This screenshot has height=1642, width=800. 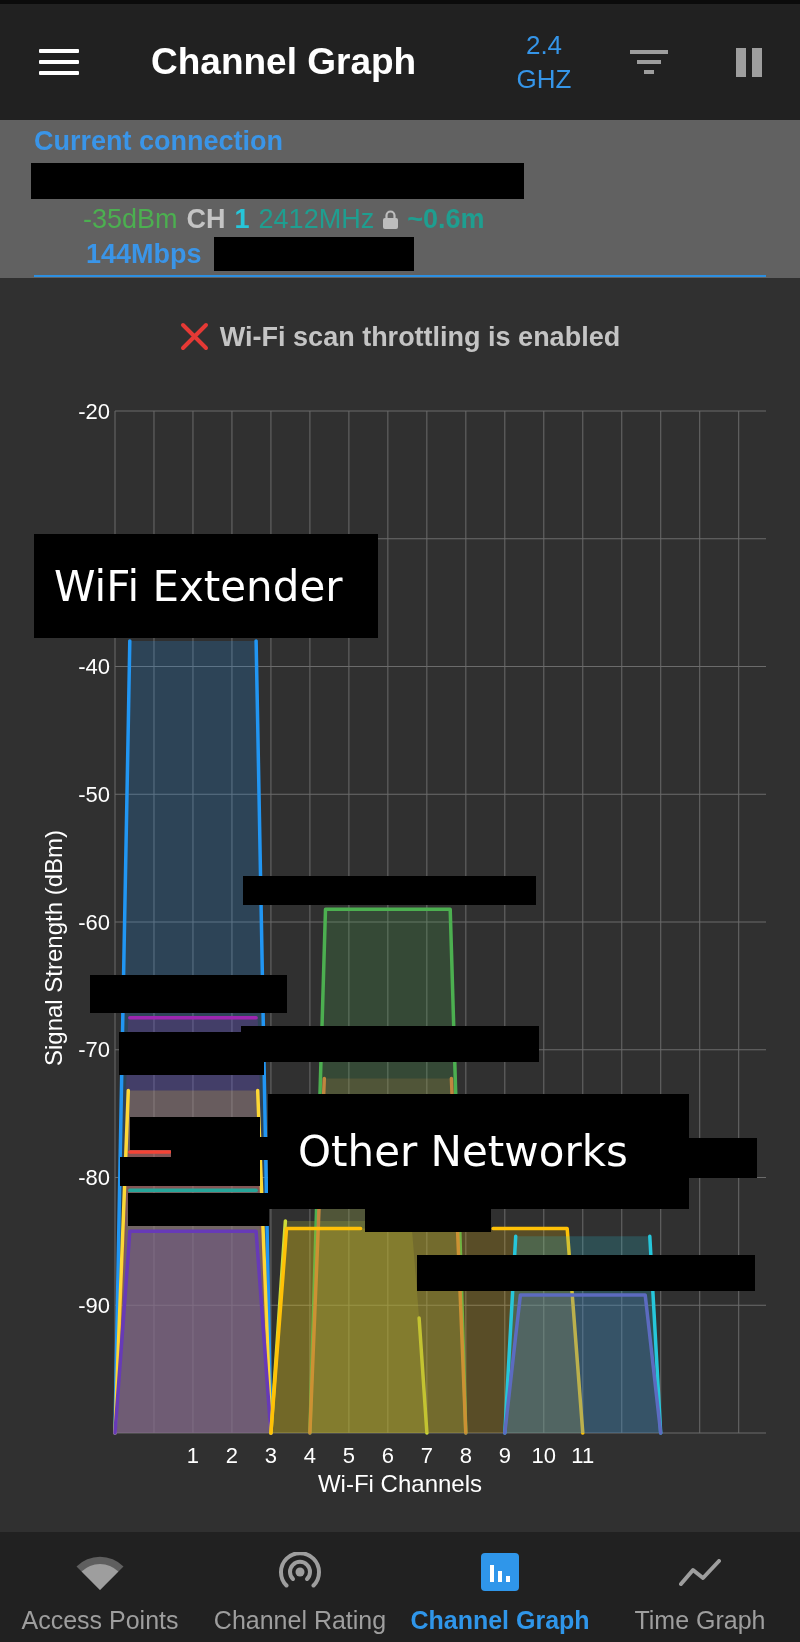 What do you see at coordinates (100, 1587) in the screenshot?
I see `nav-tab: Access Points` at bounding box center [100, 1587].